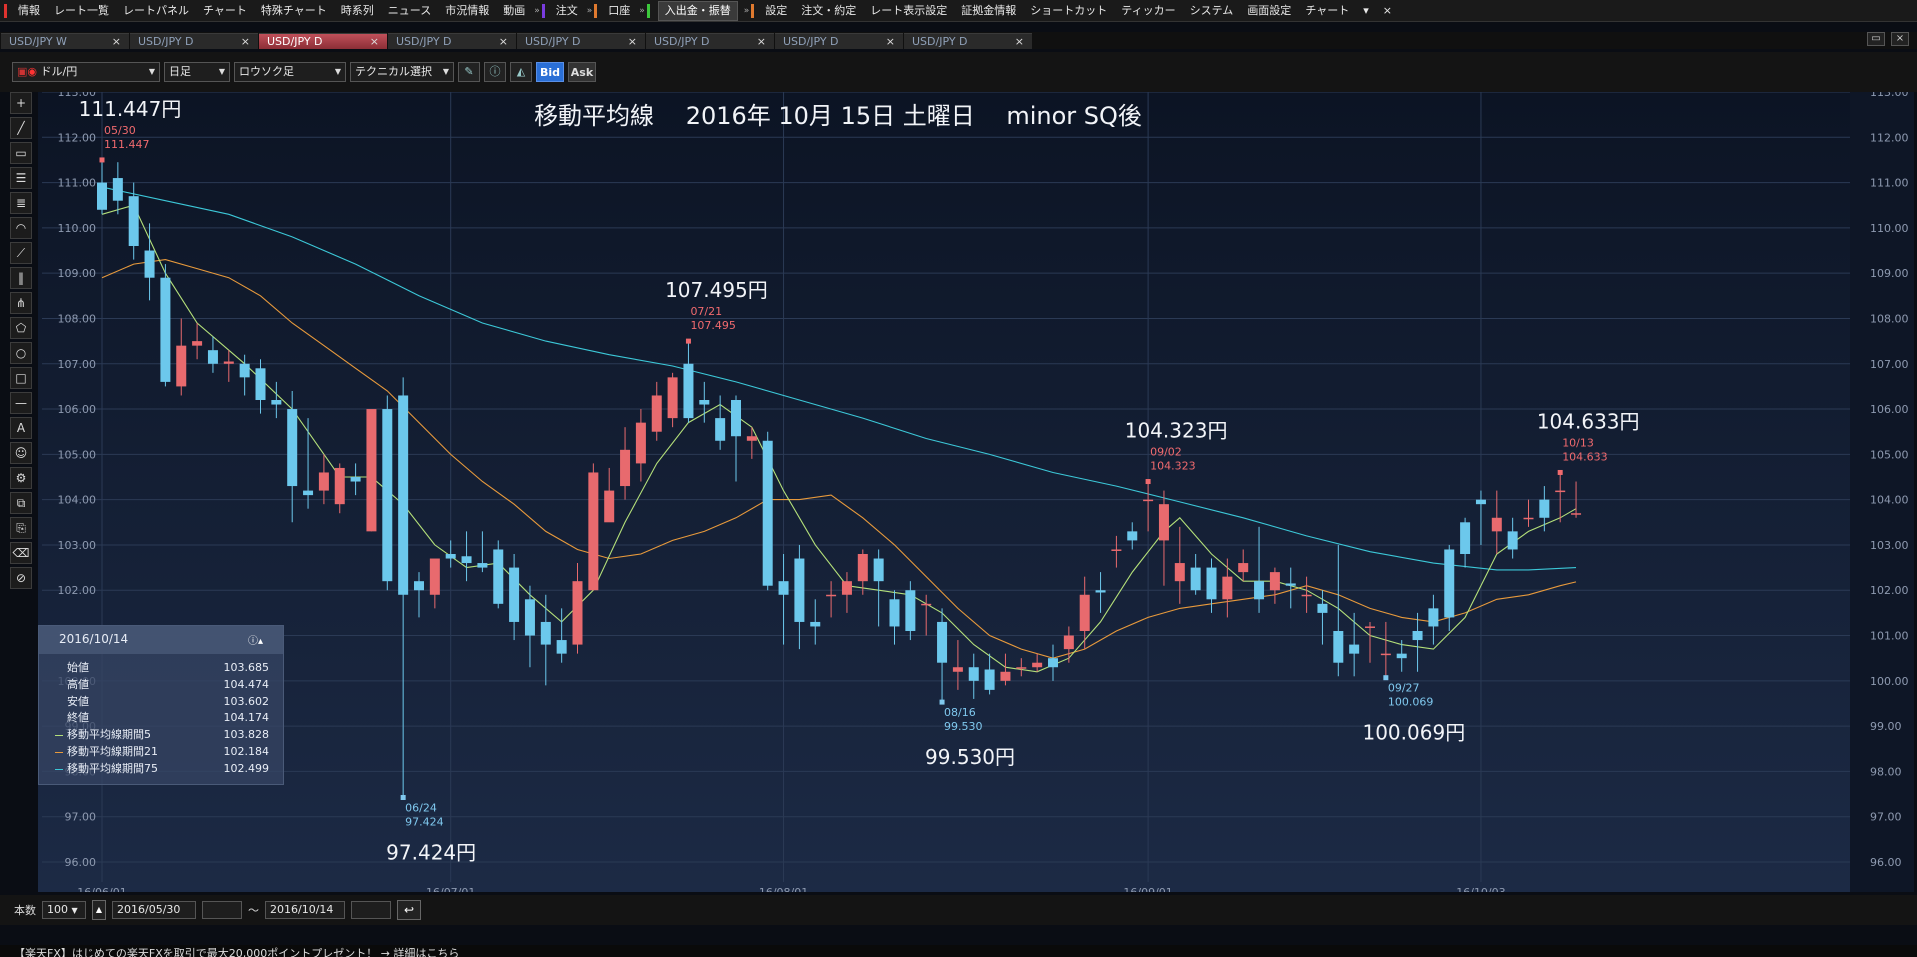 The width and height of the screenshot is (1917, 957). What do you see at coordinates (21, 503) in the screenshot?
I see `copy-icon: ⧉` at bounding box center [21, 503].